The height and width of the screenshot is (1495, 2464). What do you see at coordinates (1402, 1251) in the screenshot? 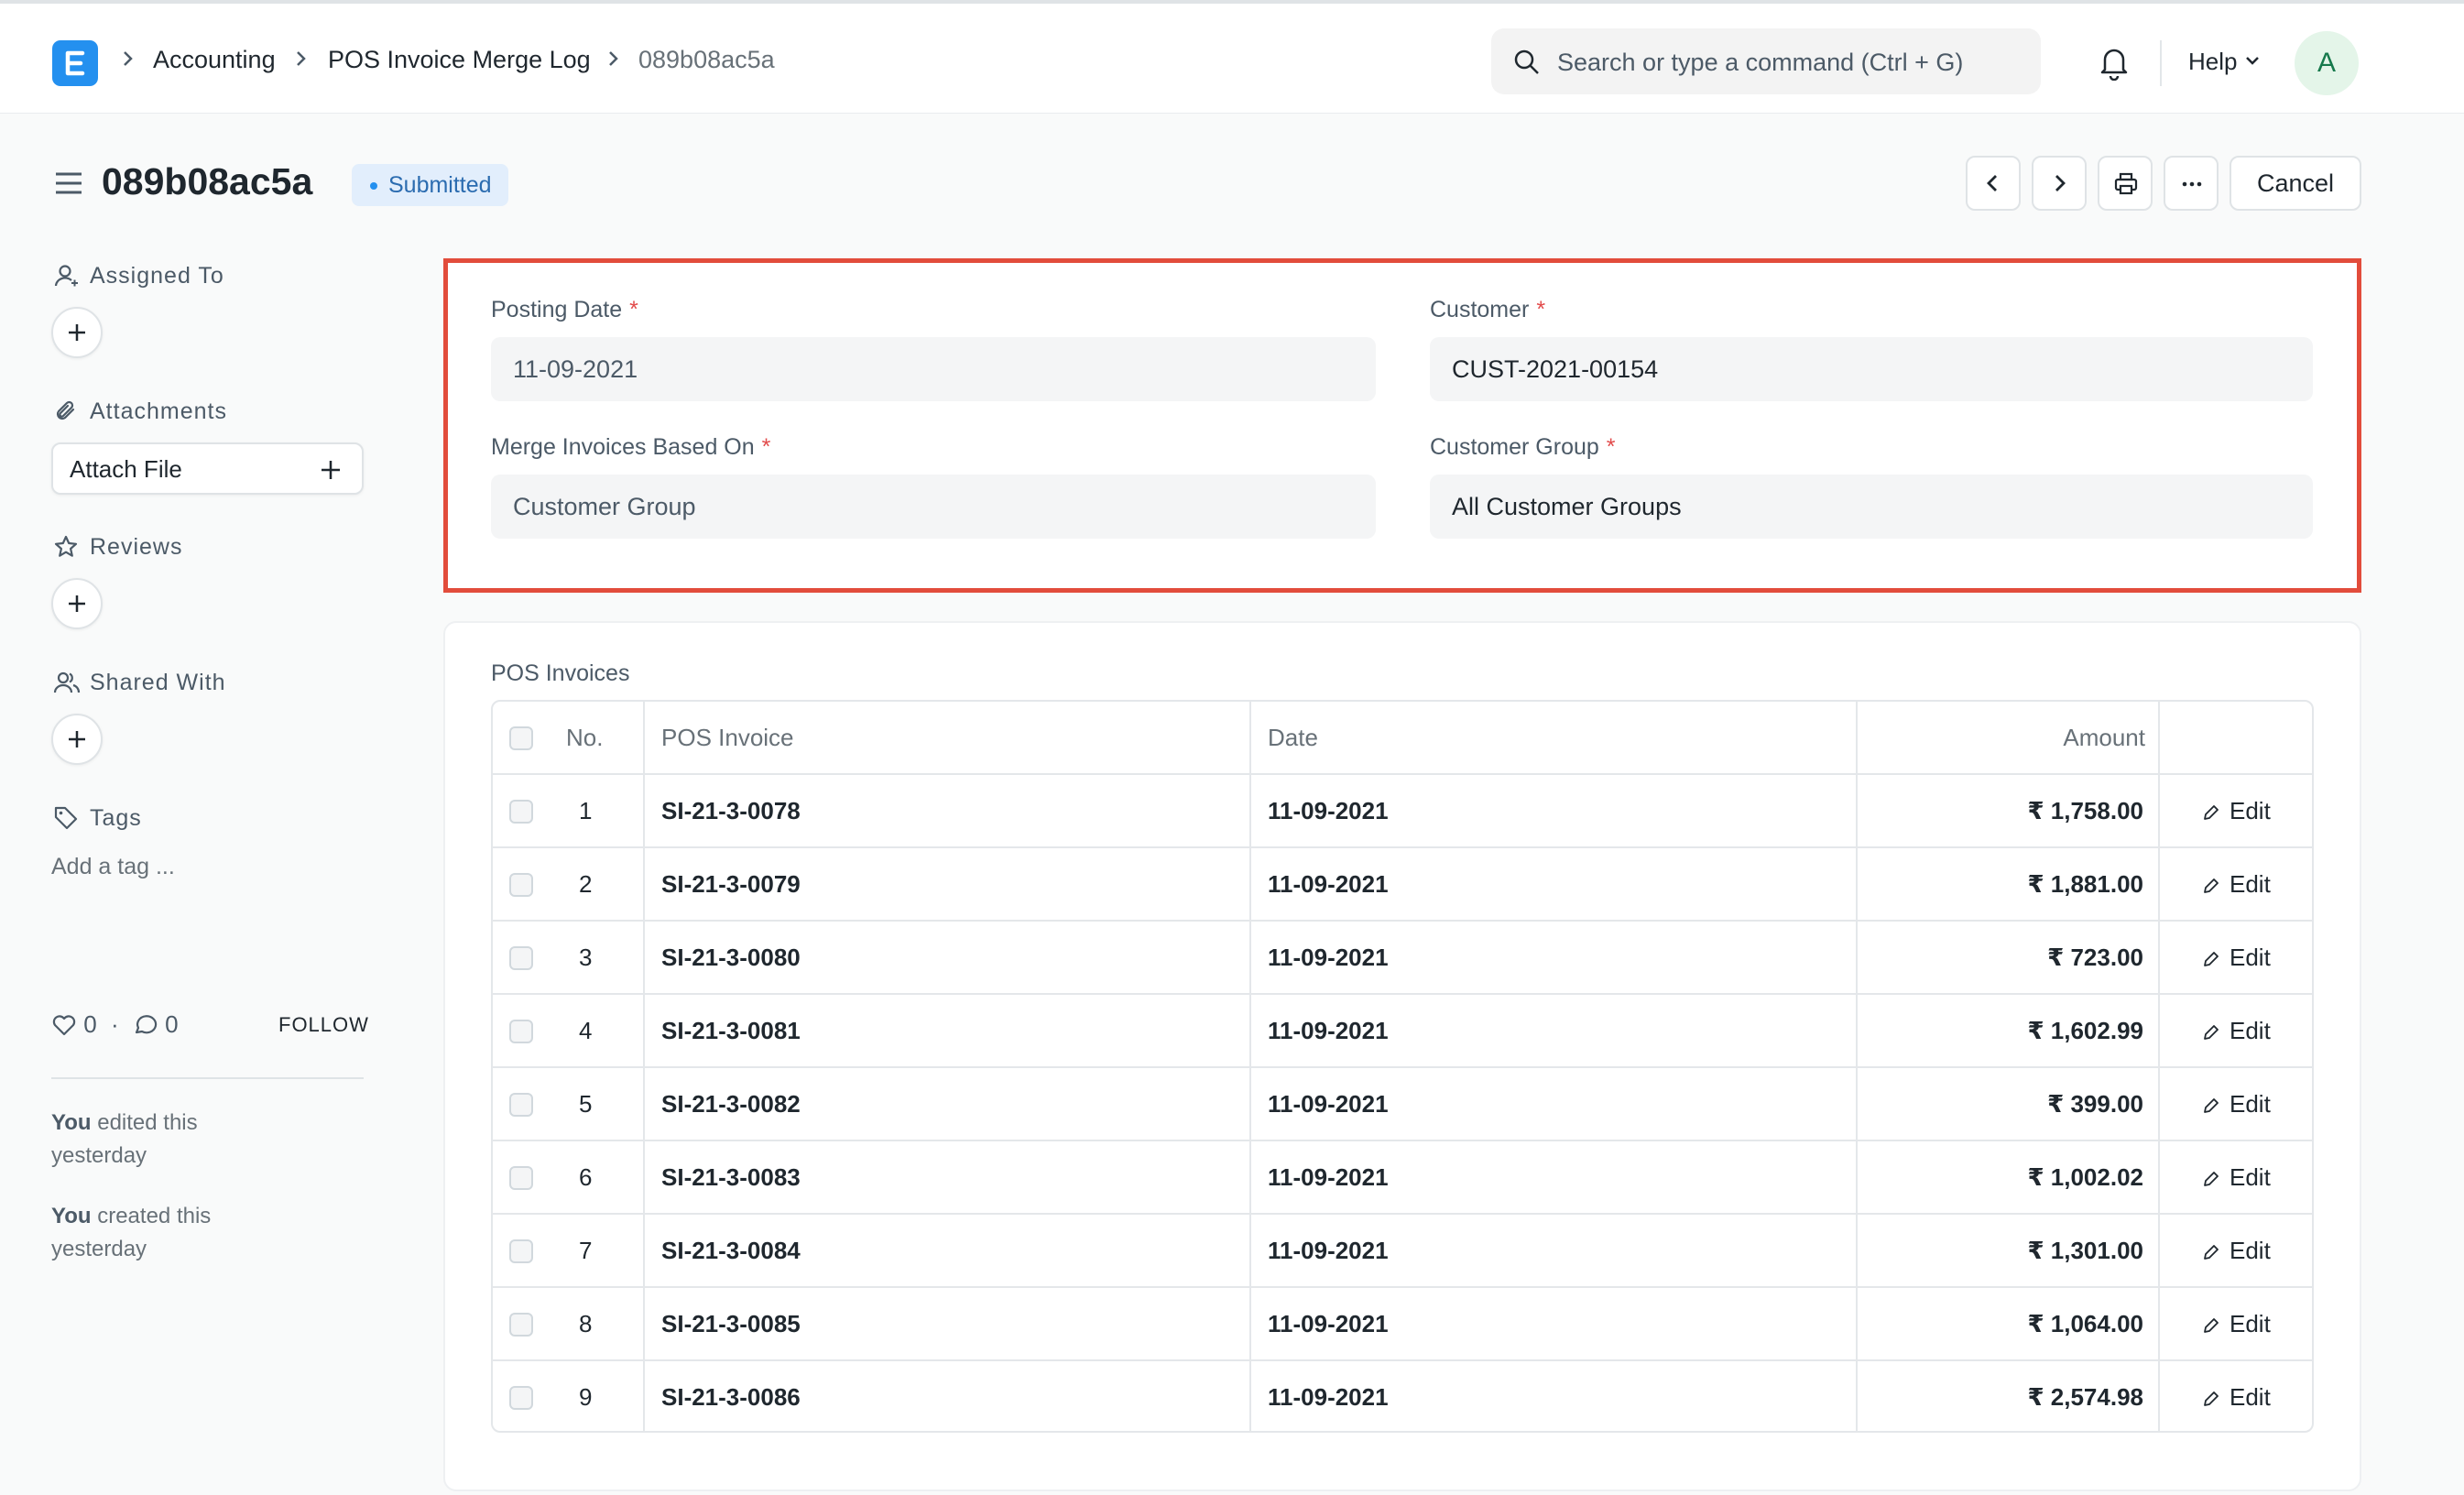
I see `table-row: 7 SI-21-3-0084 11-09-2021 ₹ 1,301.00 Edit` at bounding box center [1402, 1251].